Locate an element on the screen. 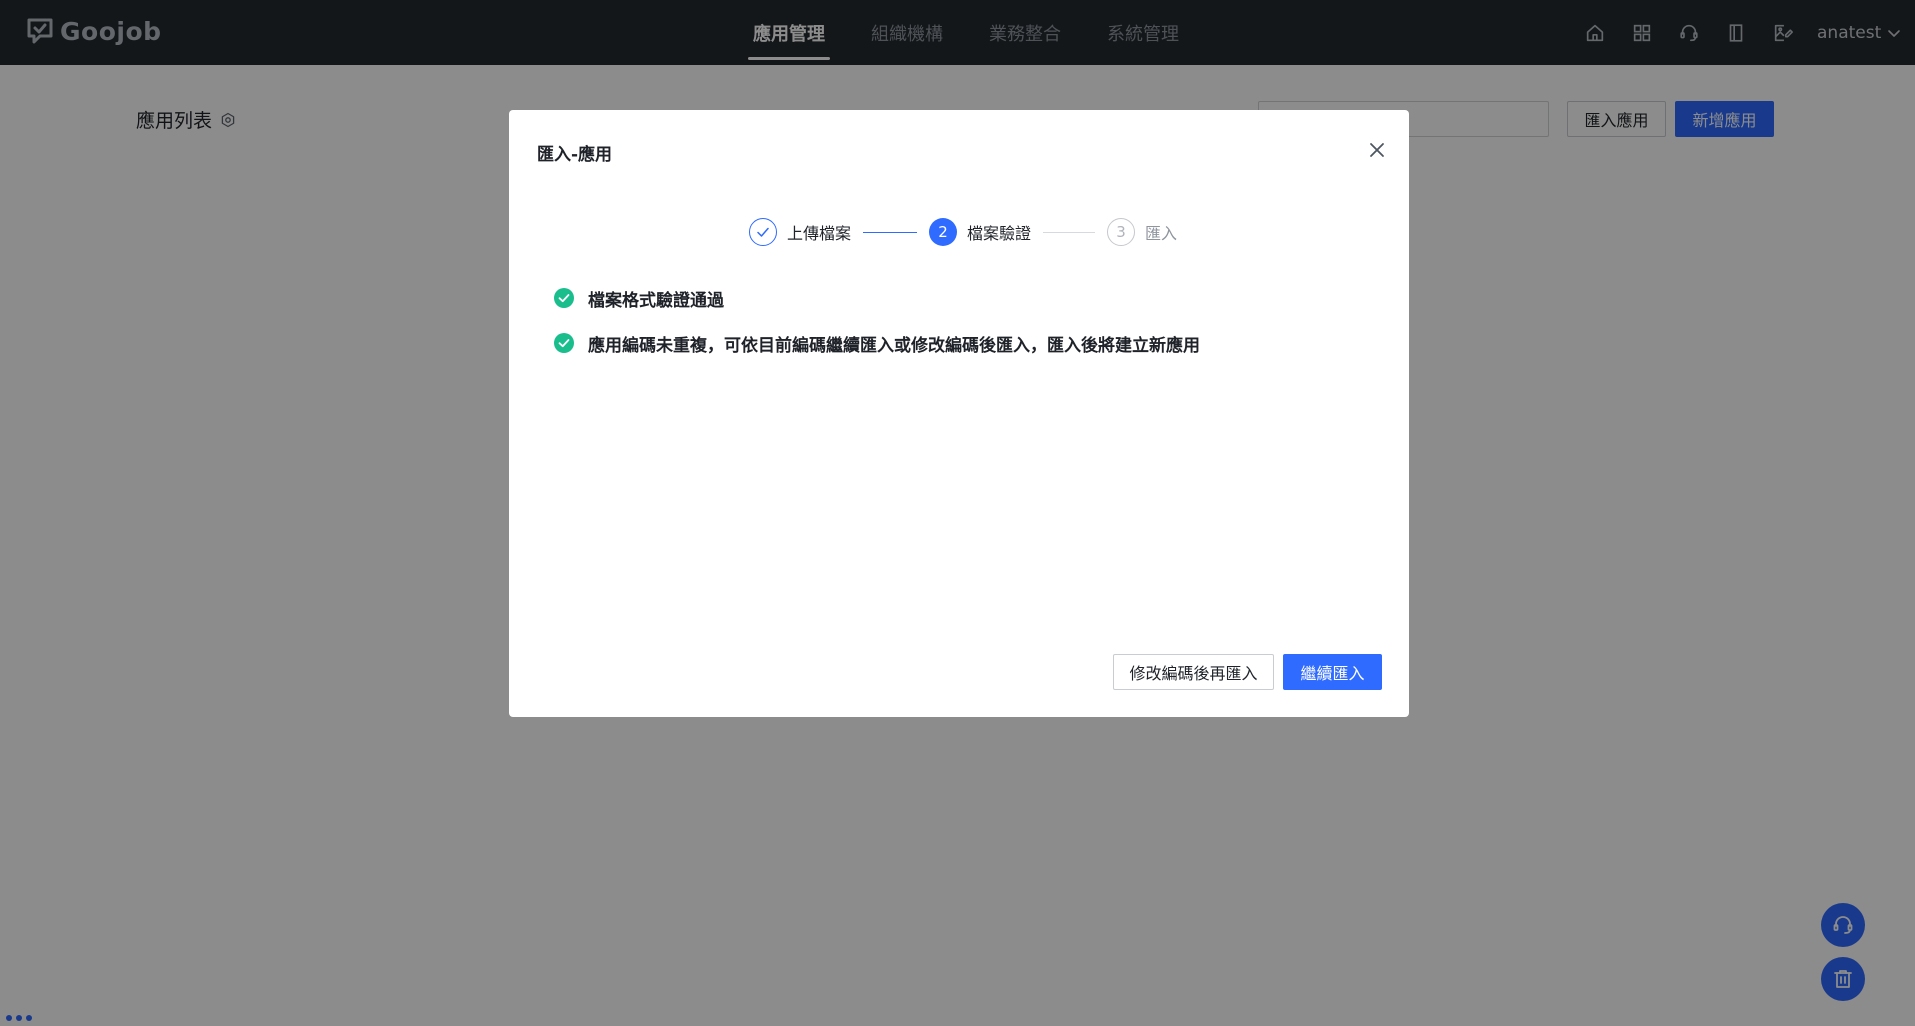 This screenshot has height=1026, width=1915. step-number: 2 is located at coordinates (943, 232).